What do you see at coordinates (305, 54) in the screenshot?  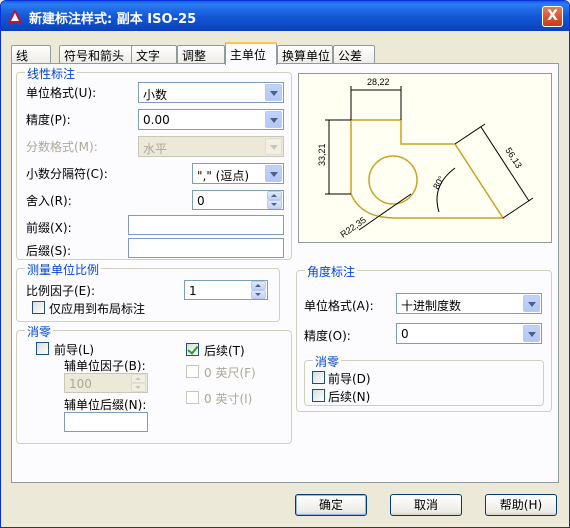 I see `tab-alternate-units: 换算单位` at bounding box center [305, 54].